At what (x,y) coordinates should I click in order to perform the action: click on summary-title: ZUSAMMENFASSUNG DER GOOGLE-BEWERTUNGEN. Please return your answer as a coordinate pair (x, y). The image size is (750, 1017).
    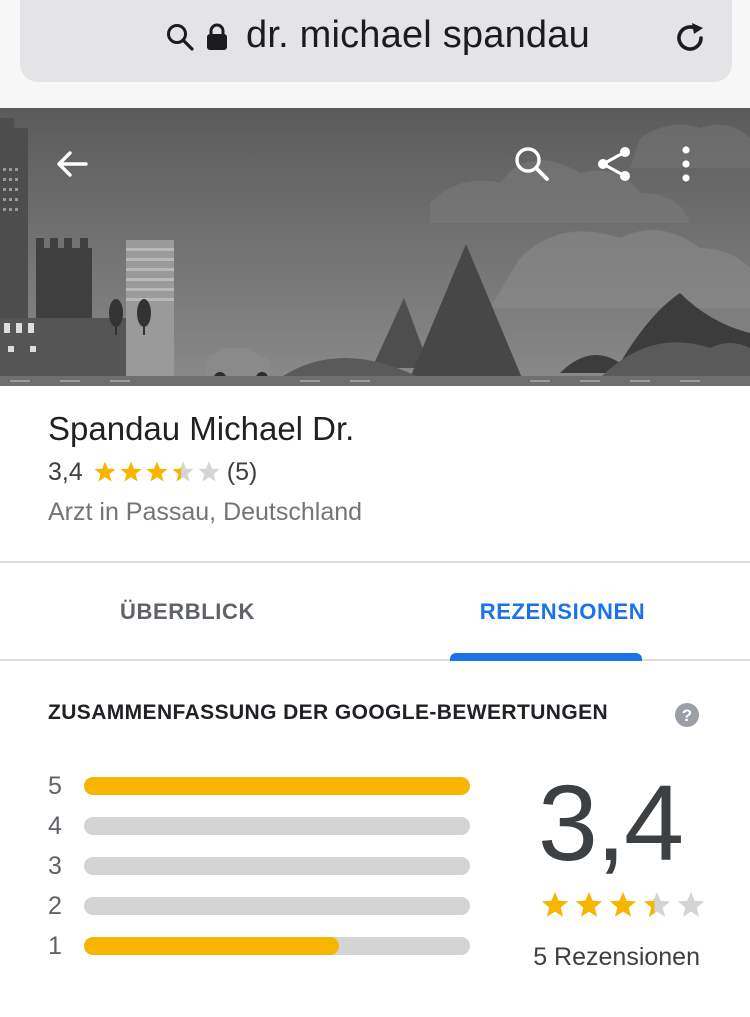
    Looking at the image, I should click on (328, 712).